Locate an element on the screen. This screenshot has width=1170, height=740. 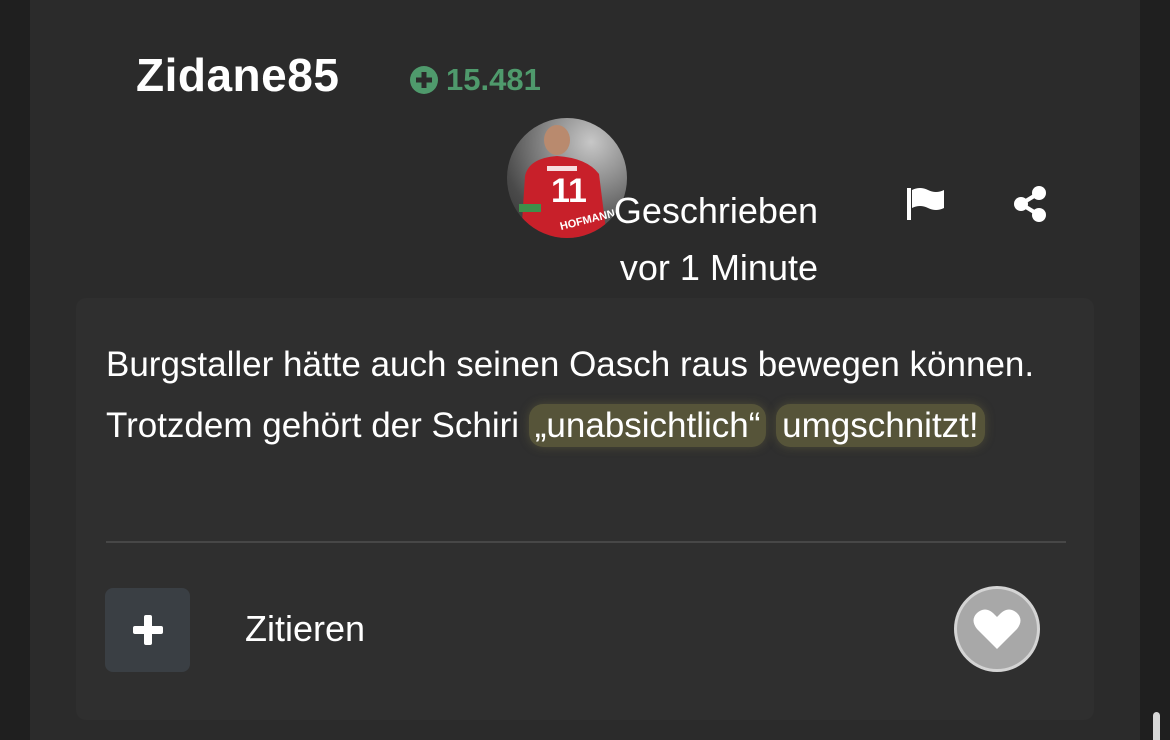
heart-icon is located at coordinates (997, 629).